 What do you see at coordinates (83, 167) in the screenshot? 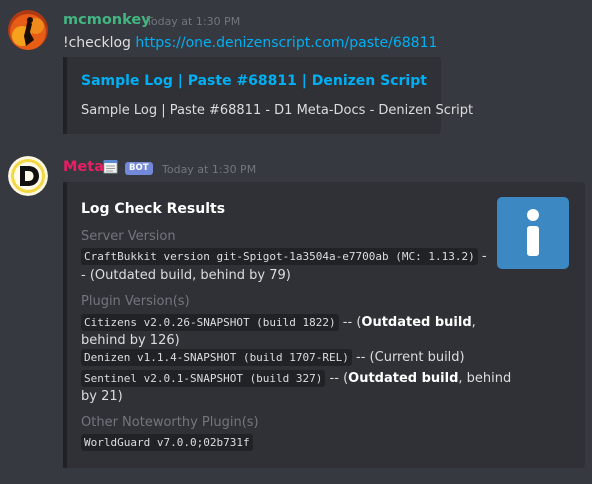
I see `username-meta: Meta` at bounding box center [83, 167].